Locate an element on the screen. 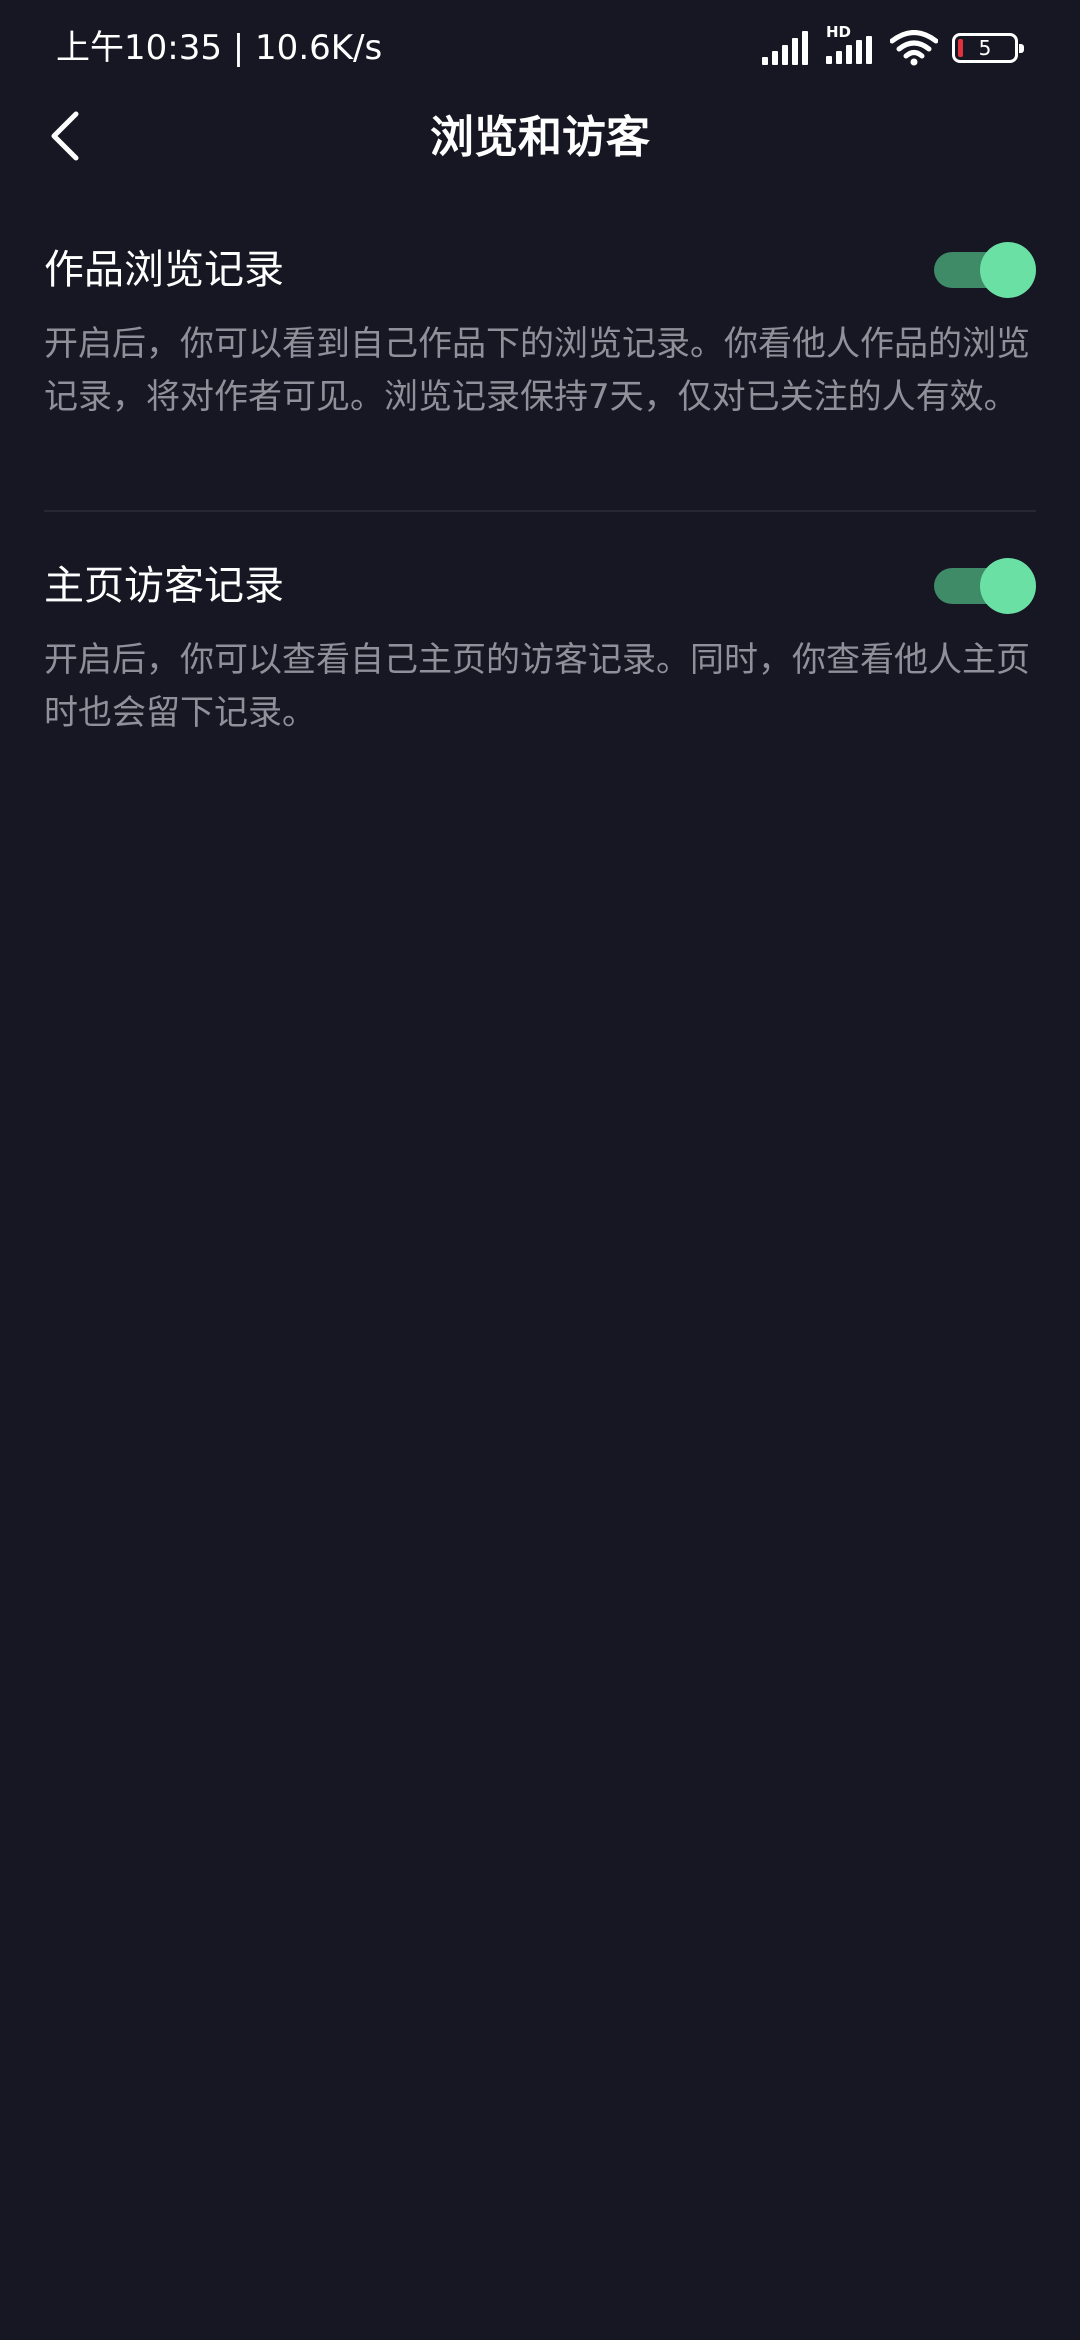 The height and width of the screenshot is (2340, 1080). setting-description: 开启后，你可以查看自己主页的访客记录。同时，你查看他人主页时也会留下记录。 is located at coordinates (537, 686).